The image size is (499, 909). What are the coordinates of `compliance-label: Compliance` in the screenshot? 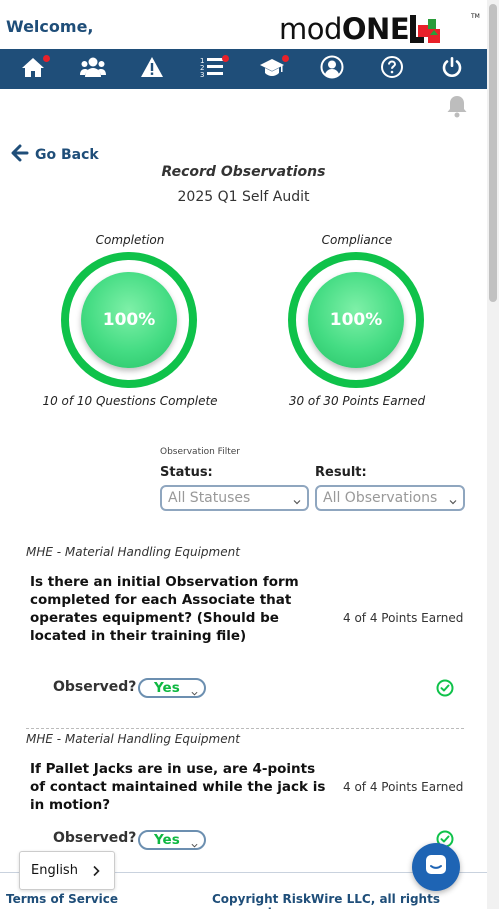 It's located at (357, 240).